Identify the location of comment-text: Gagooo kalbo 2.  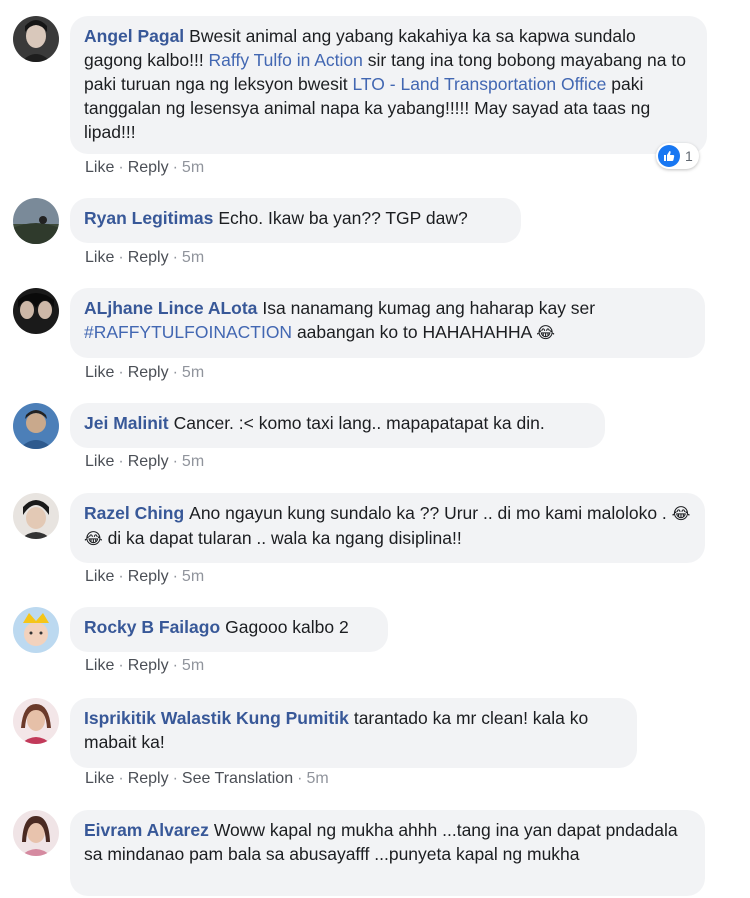
(287, 627).